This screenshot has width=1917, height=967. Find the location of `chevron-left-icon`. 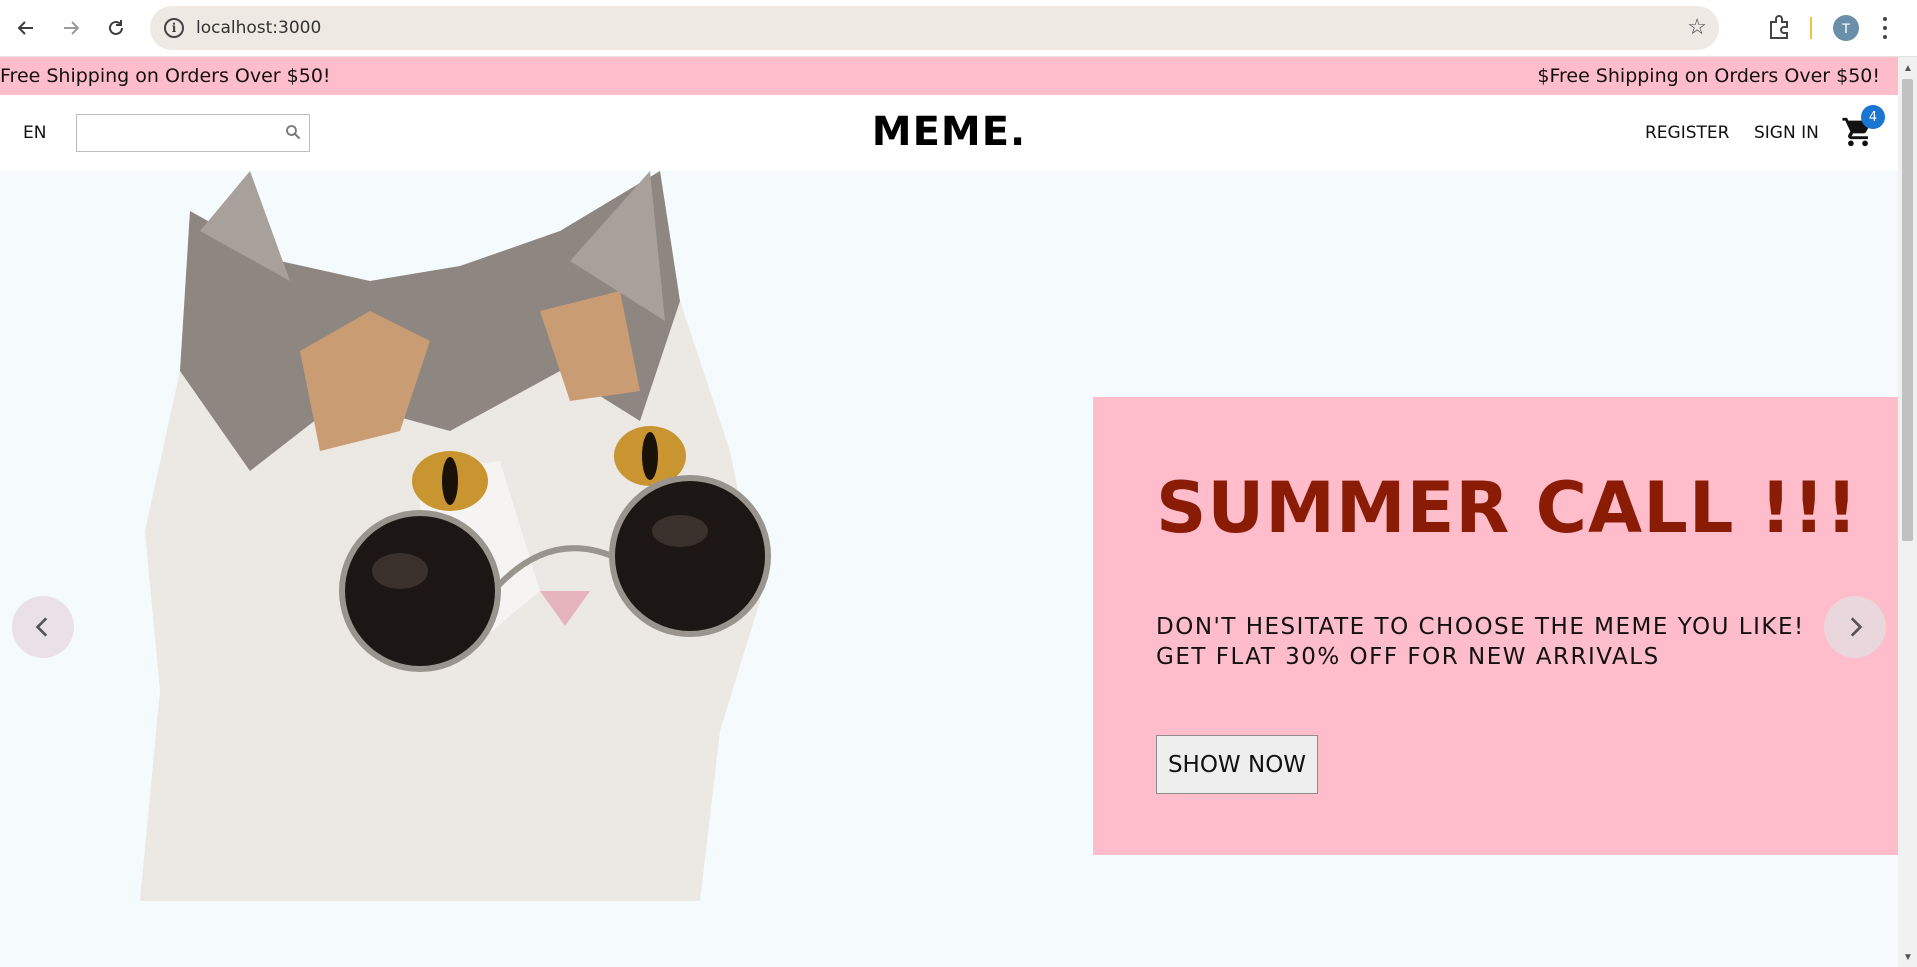

chevron-left-icon is located at coordinates (41, 627).